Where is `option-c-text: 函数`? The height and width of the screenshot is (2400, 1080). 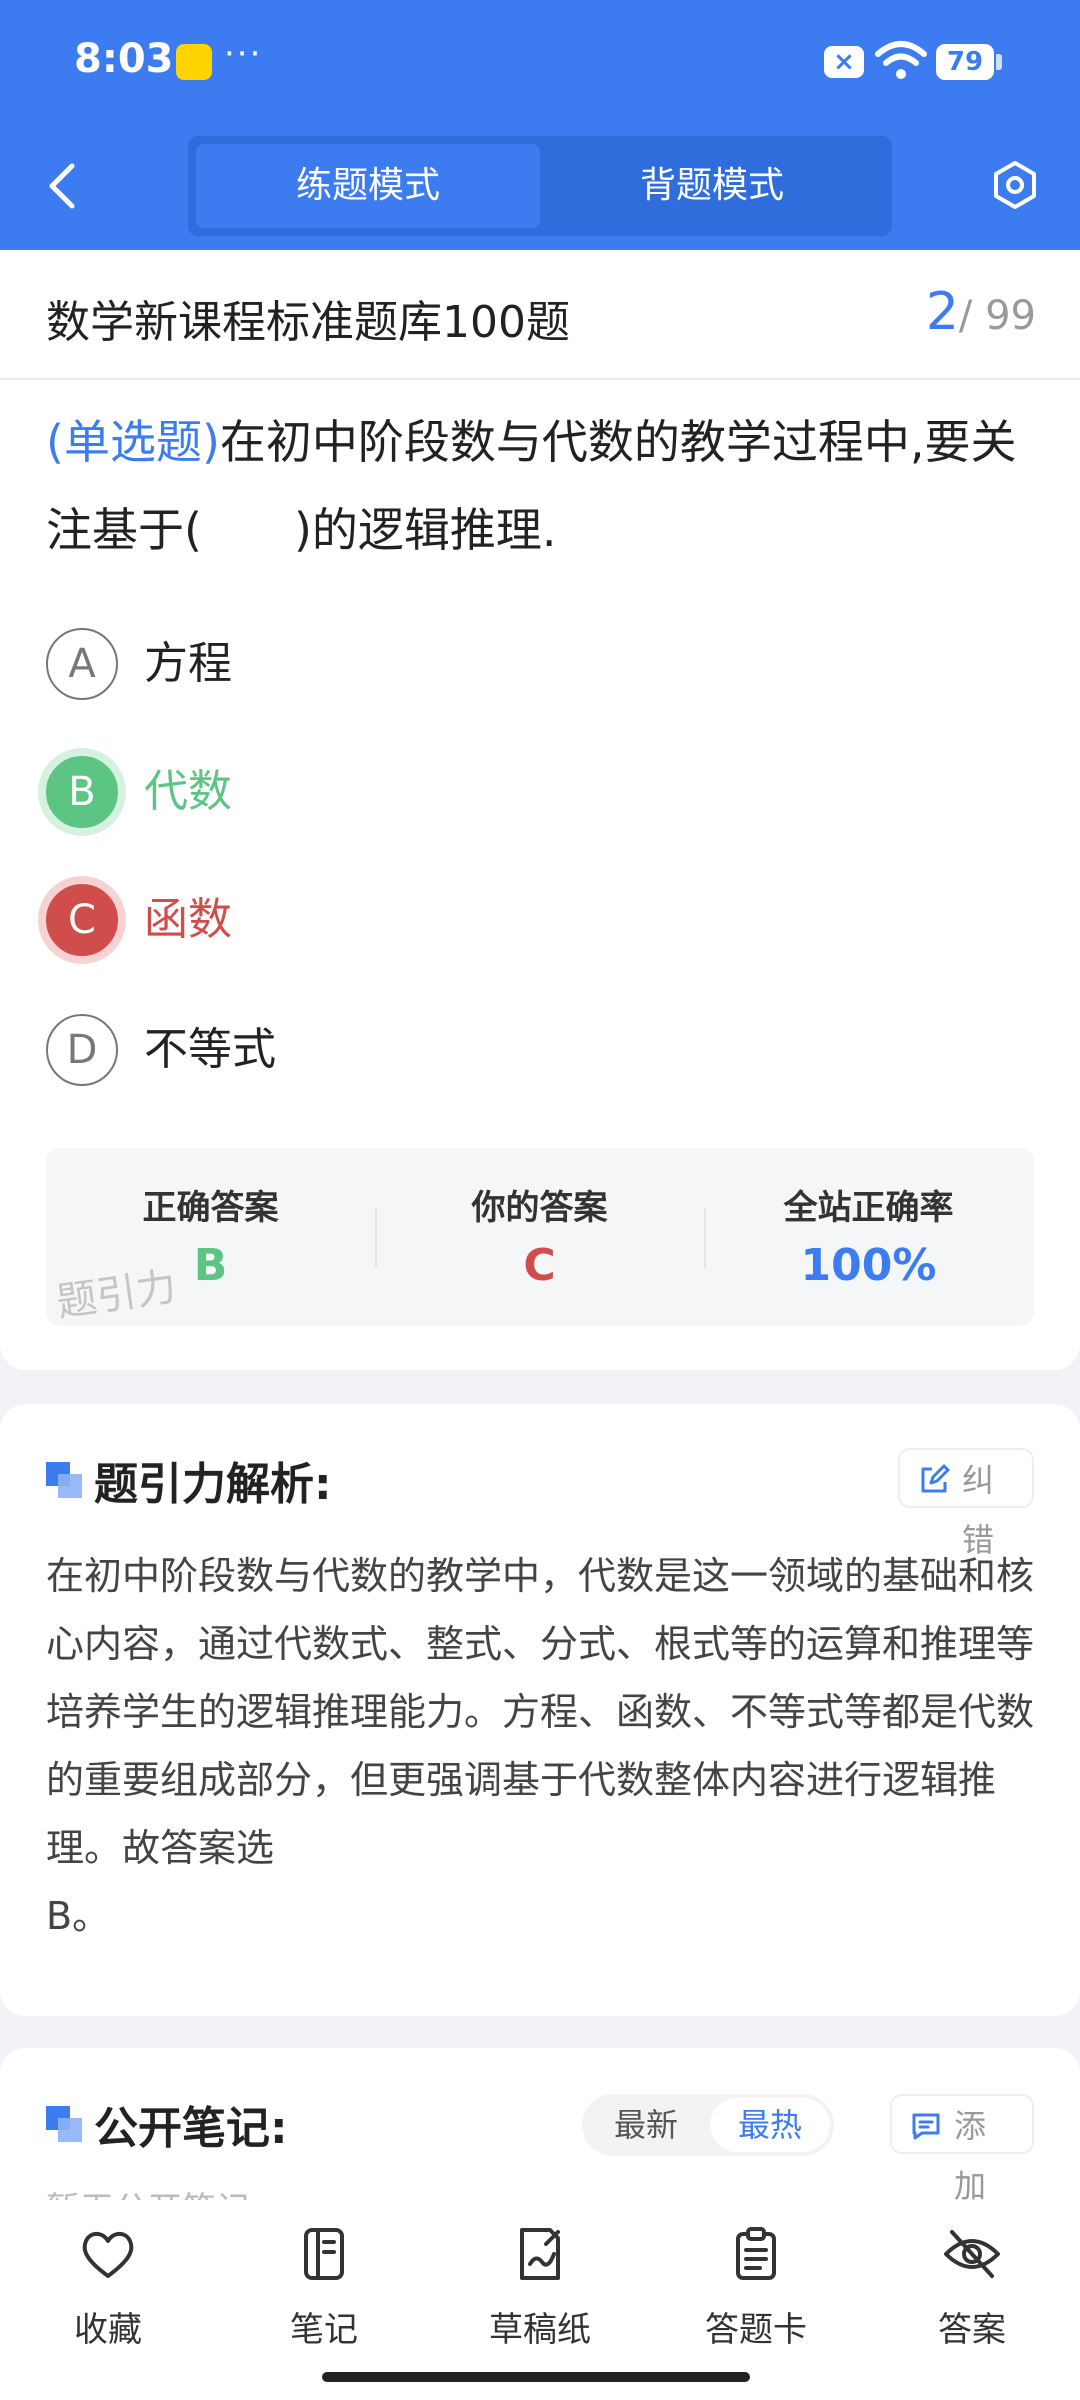
option-c-text: 函数 is located at coordinates (188, 919).